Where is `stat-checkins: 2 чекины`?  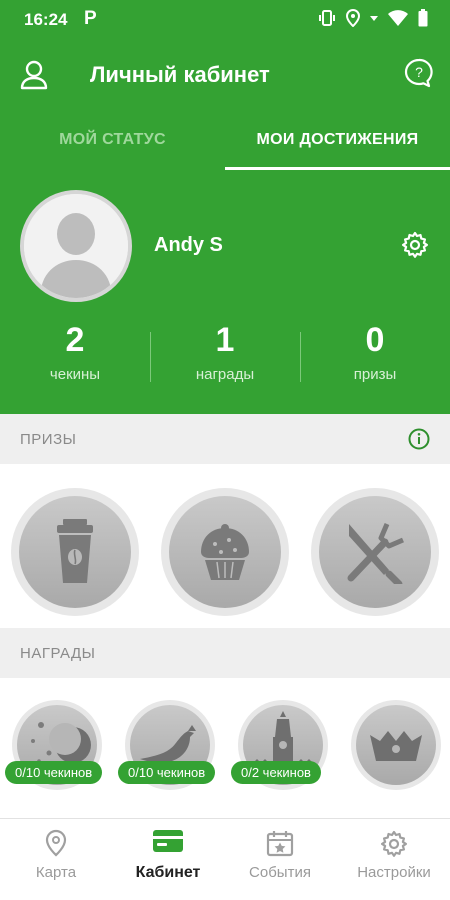 stat-checkins: 2 чекины is located at coordinates (75, 351).